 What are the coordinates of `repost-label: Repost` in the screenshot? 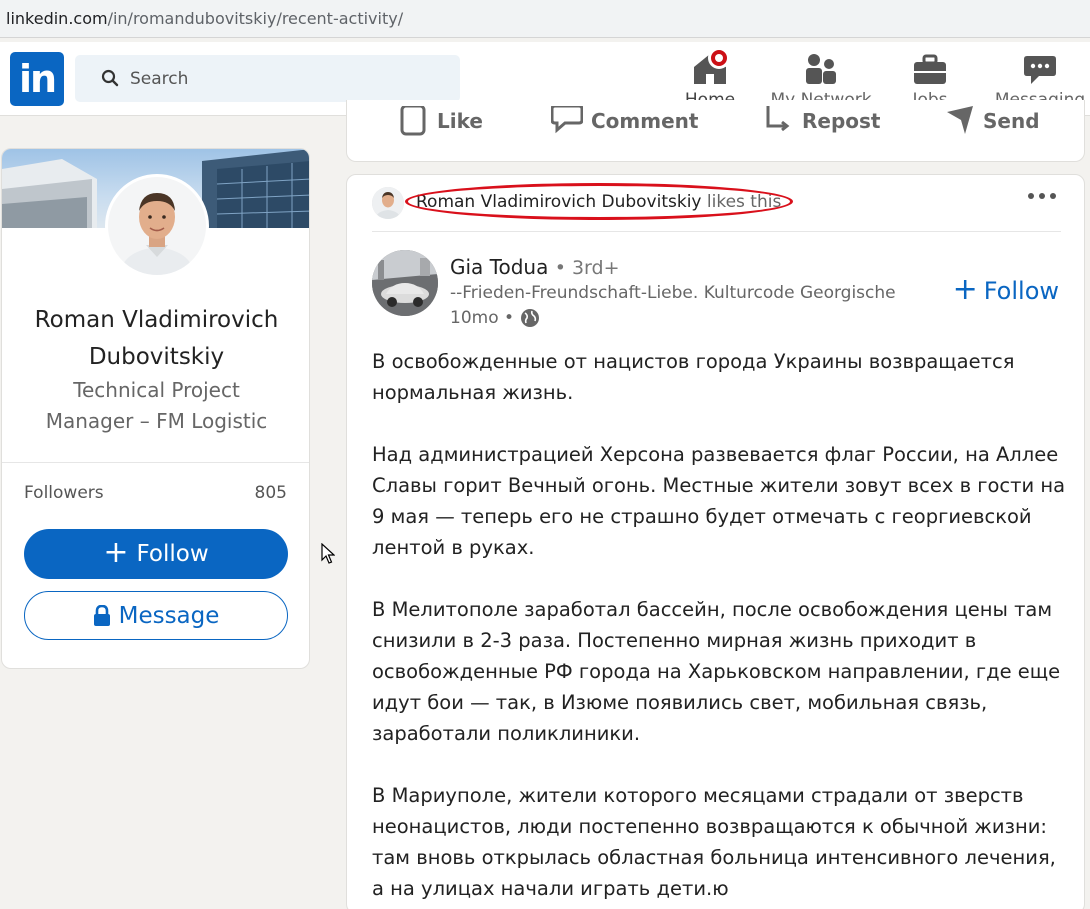 It's located at (841, 121).